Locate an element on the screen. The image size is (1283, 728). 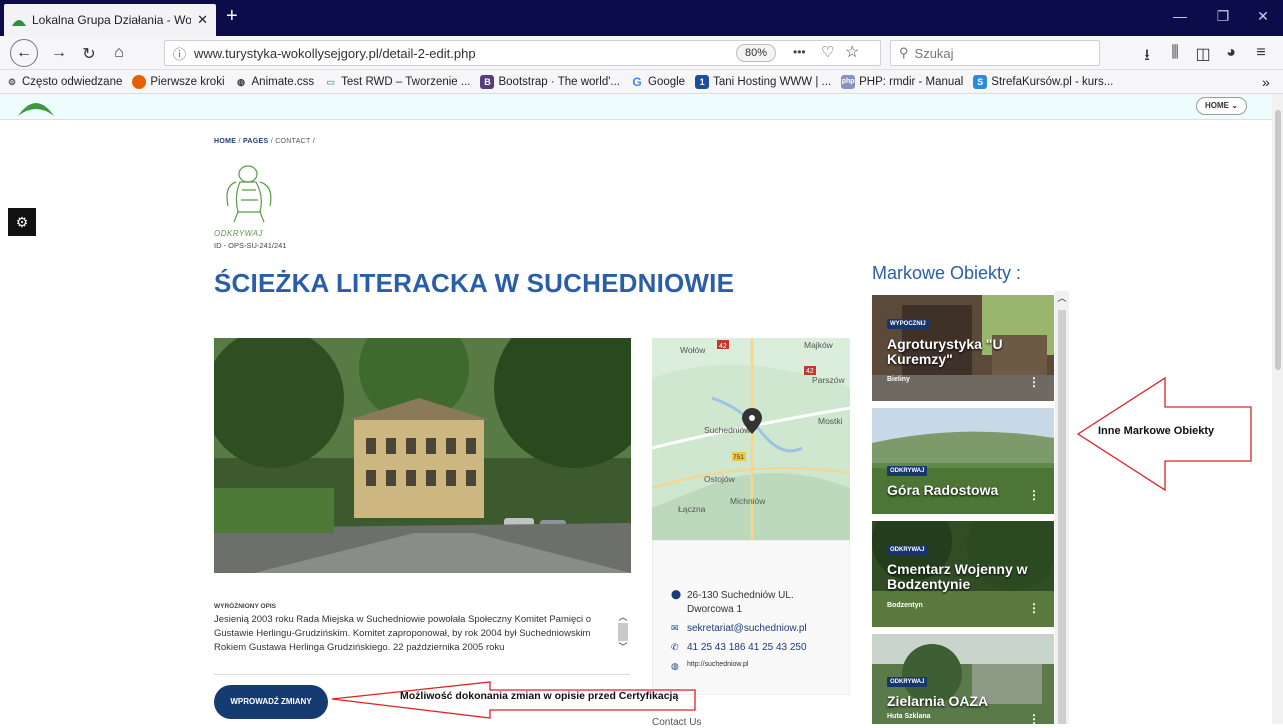
bookmark-item: G Google is located at coordinates (657, 82).